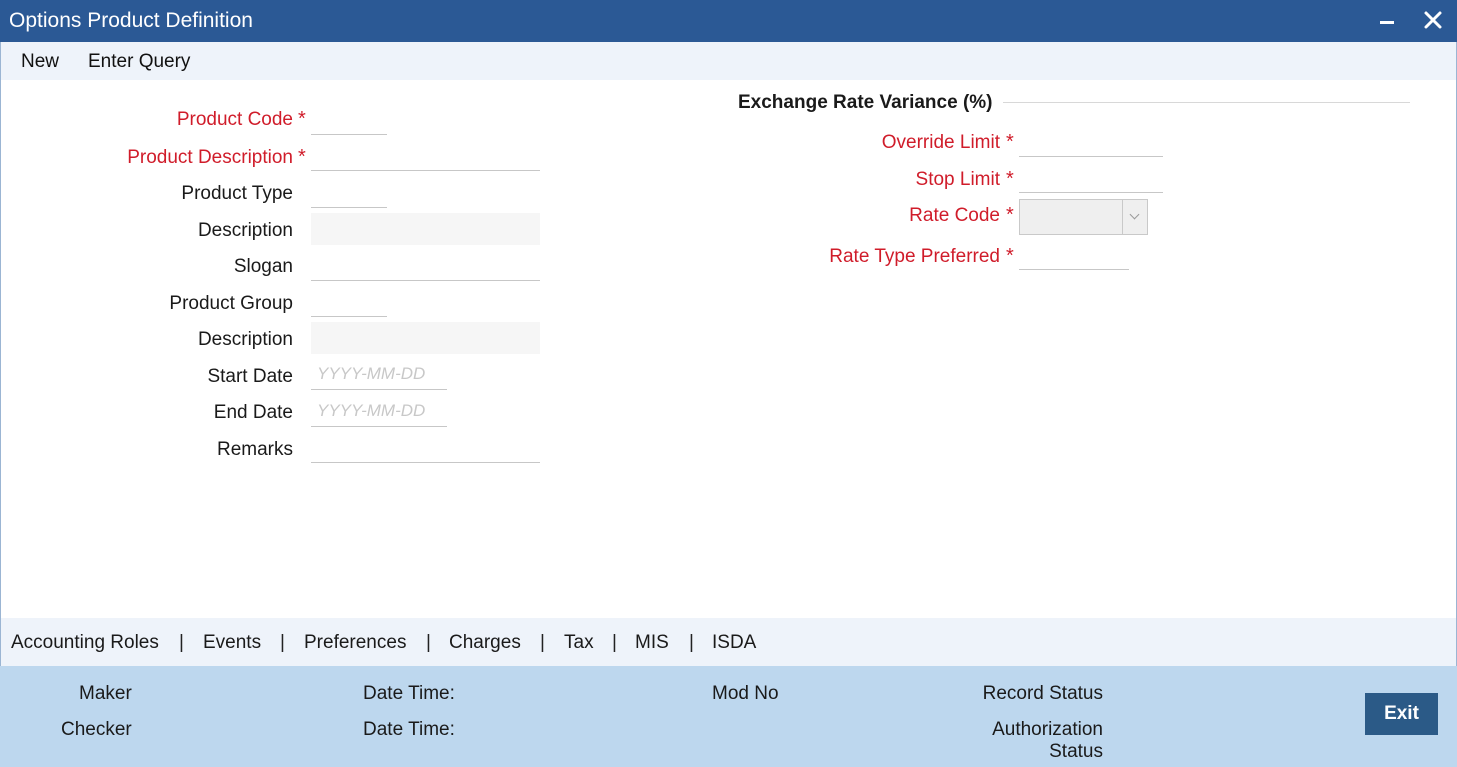  What do you see at coordinates (40, 62) in the screenshot?
I see `new-button: New` at bounding box center [40, 62].